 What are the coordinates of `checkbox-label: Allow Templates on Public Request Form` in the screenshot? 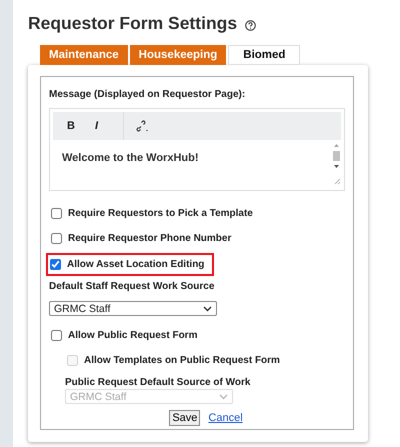 It's located at (182, 360).